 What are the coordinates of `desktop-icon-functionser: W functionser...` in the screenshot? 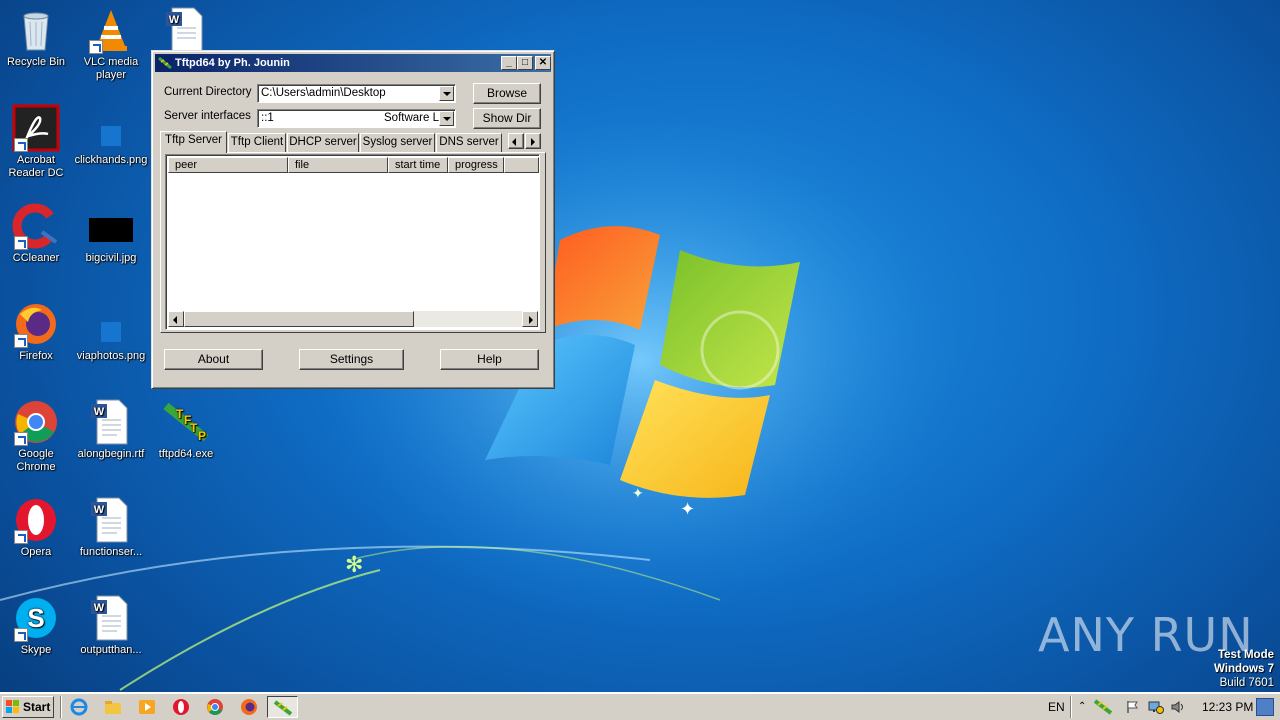 It's located at (111, 527).